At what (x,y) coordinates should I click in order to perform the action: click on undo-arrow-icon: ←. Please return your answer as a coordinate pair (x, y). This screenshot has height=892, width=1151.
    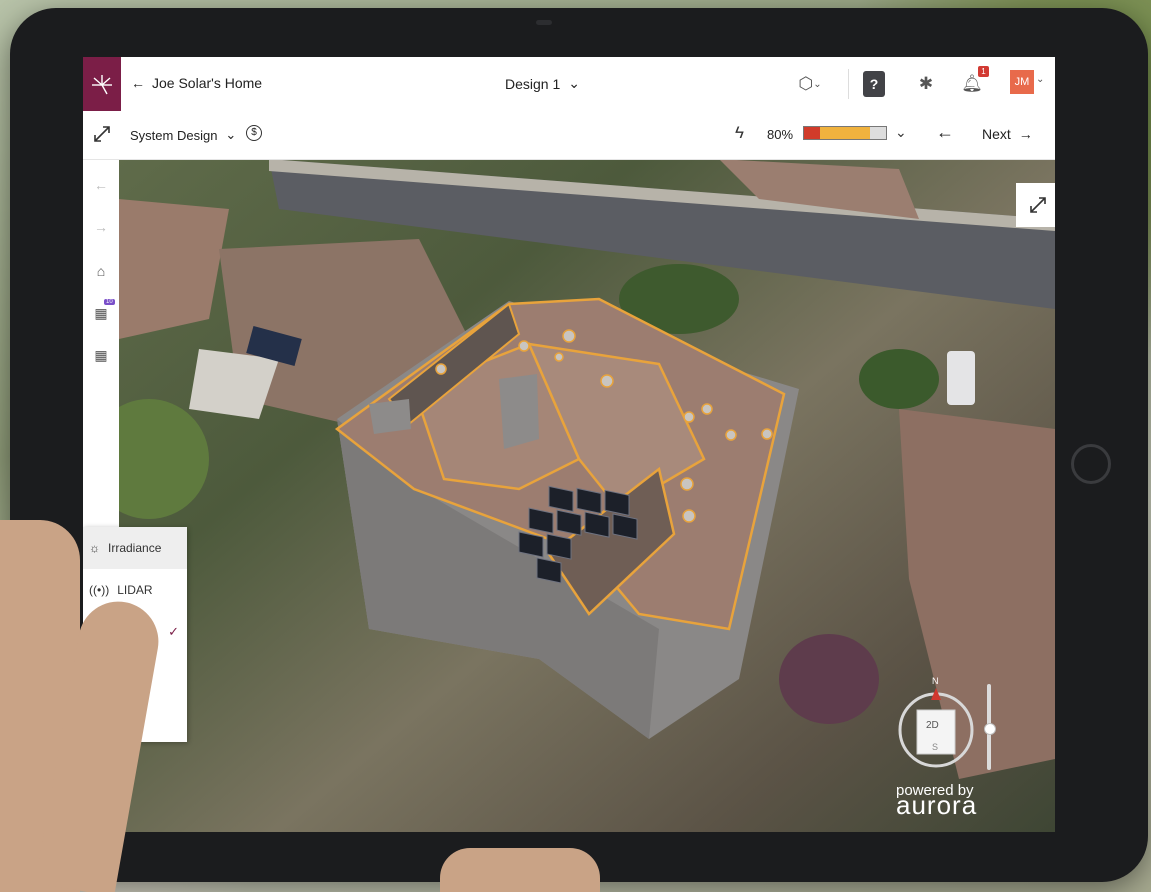
    Looking at the image, I should click on (101, 185).